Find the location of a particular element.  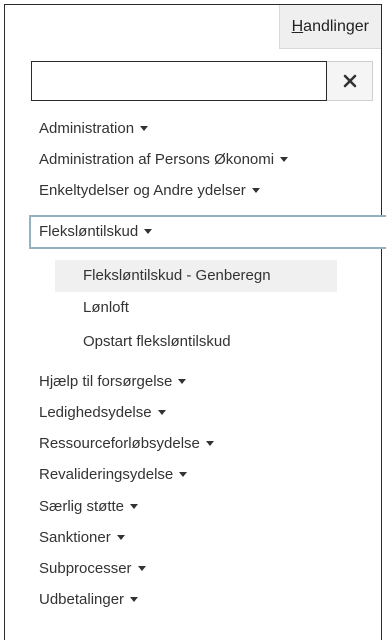

submenu-item-label: Fleksløntilskud - Genberegn is located at coordinates (177, 275).